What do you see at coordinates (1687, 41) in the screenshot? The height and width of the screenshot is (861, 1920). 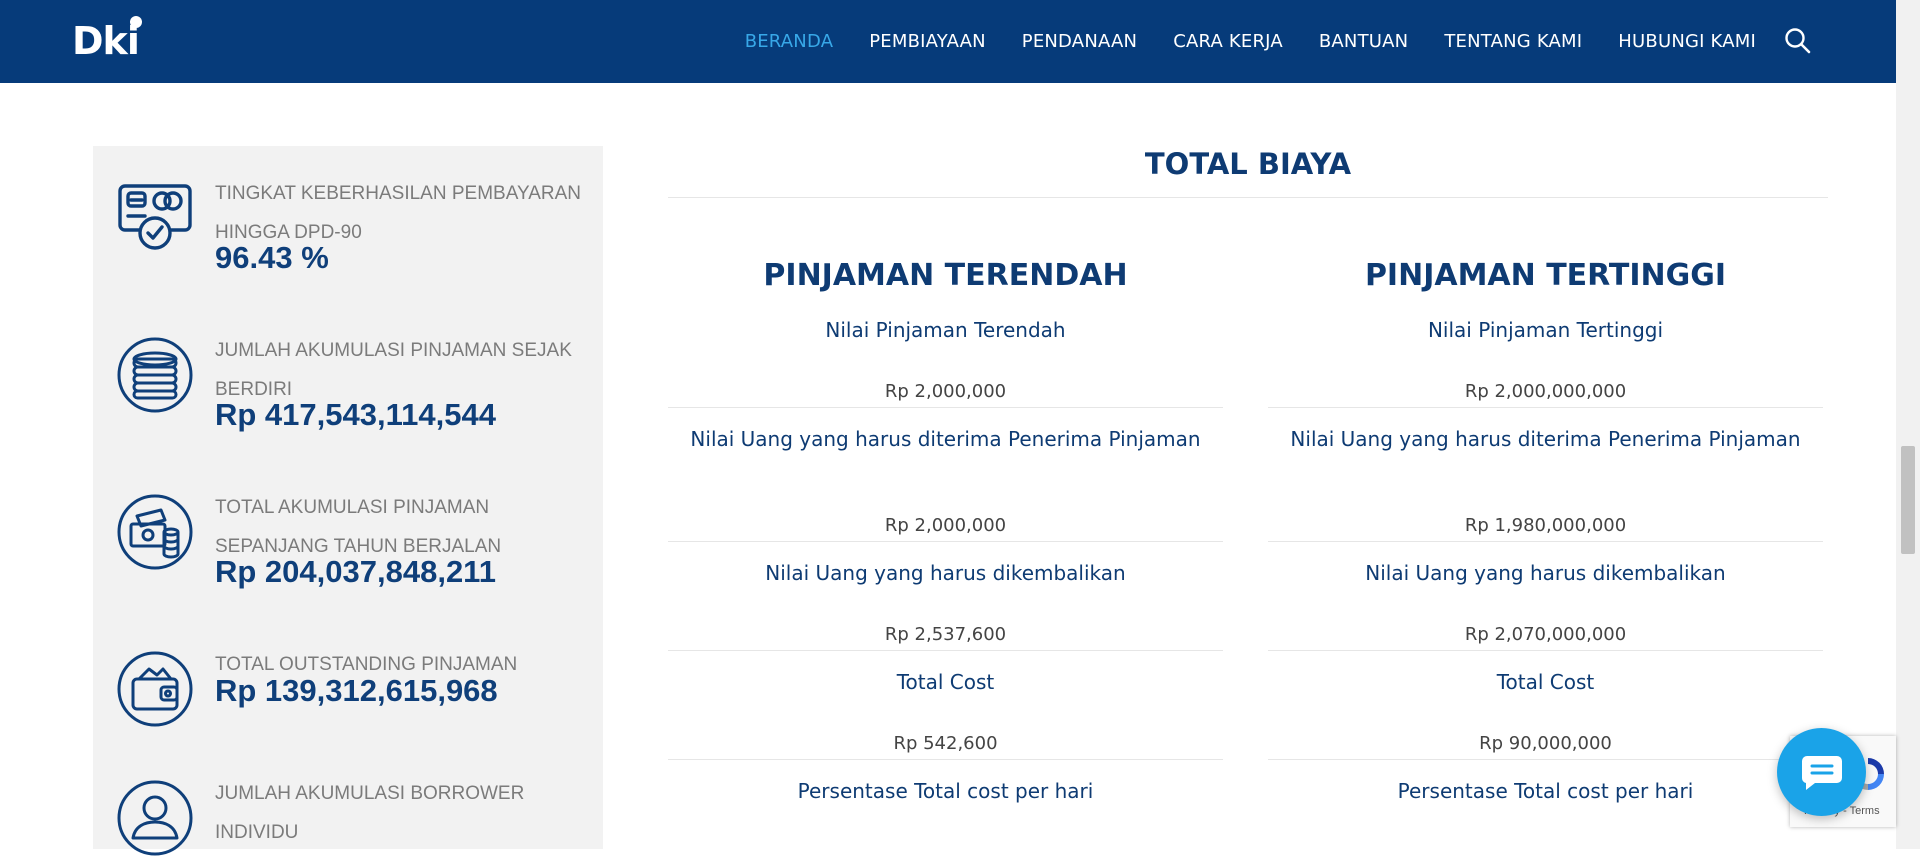 I see `nav-item-hubungi-kami: HUBUNGI KAMI` at bounding box center [1687, 41].